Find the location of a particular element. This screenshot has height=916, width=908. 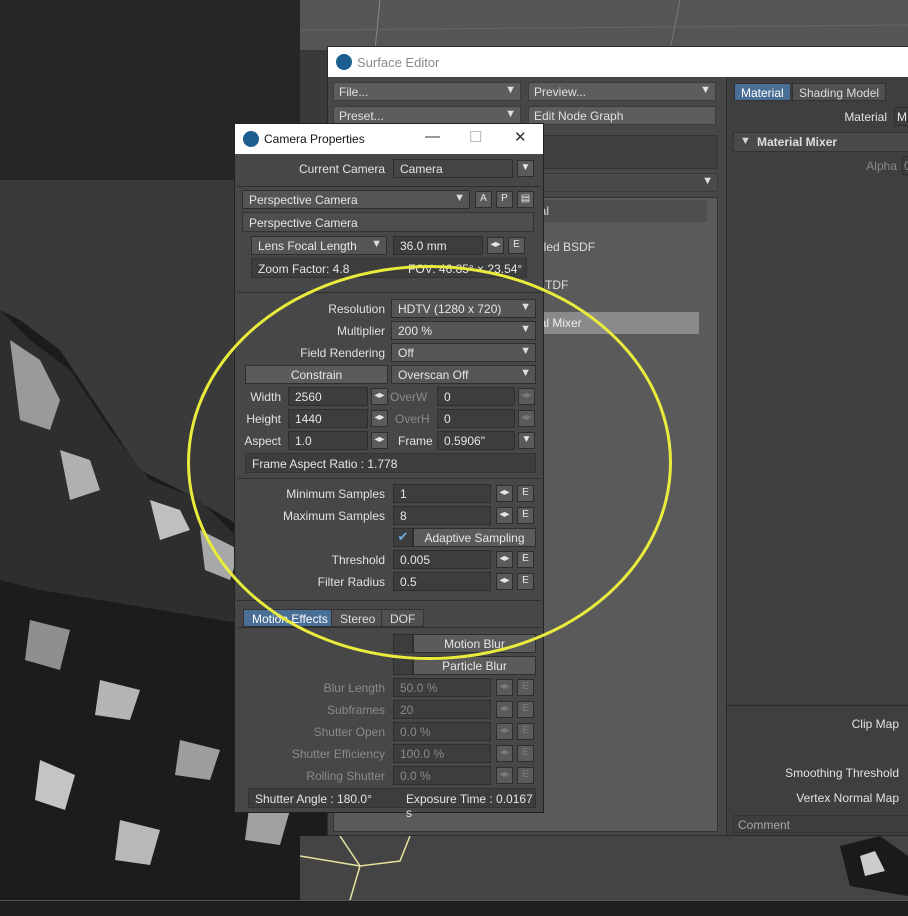

zoom-factor-text: Zoom Factor: 4.8 is located at coordinates (304, 269).